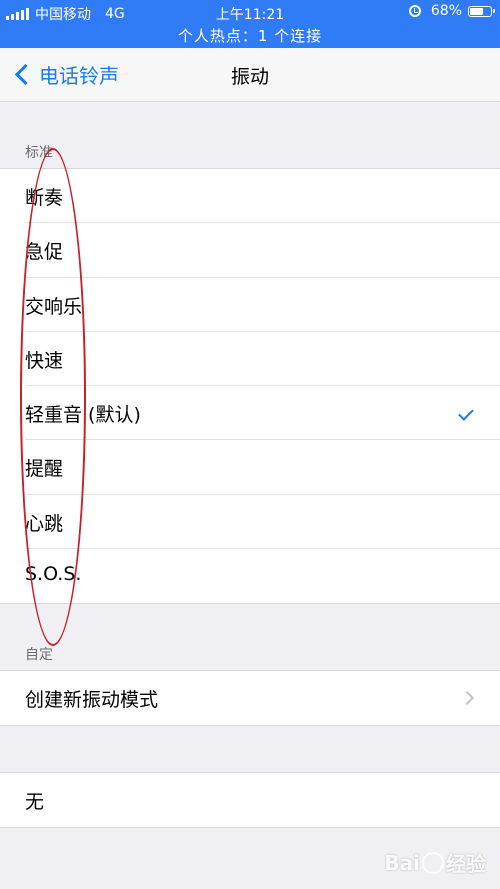  I want to click on vibration-option-label: 心跳, so click(44, 523).